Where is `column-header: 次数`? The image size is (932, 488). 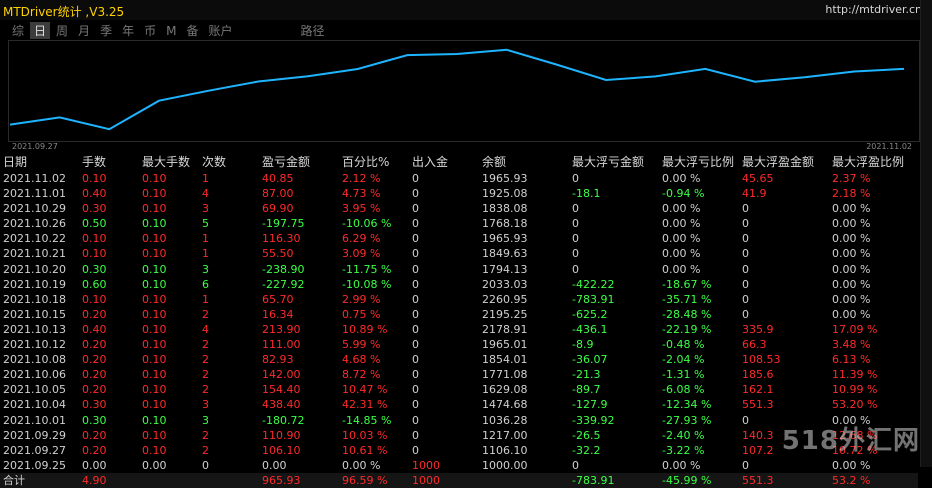
column-header: 次数 is located at coordinates (214, 162).